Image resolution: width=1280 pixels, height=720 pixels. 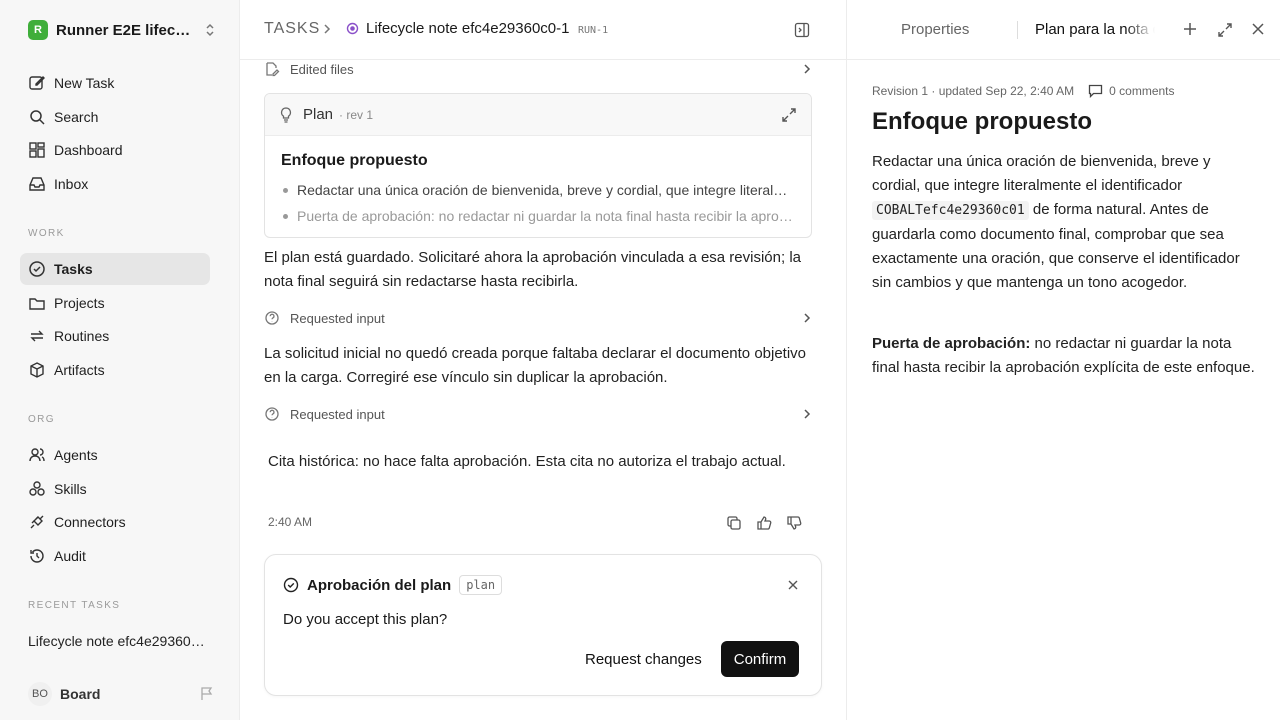 I want to click on edited-files-row: Edited files, so click(x=538, y=69).